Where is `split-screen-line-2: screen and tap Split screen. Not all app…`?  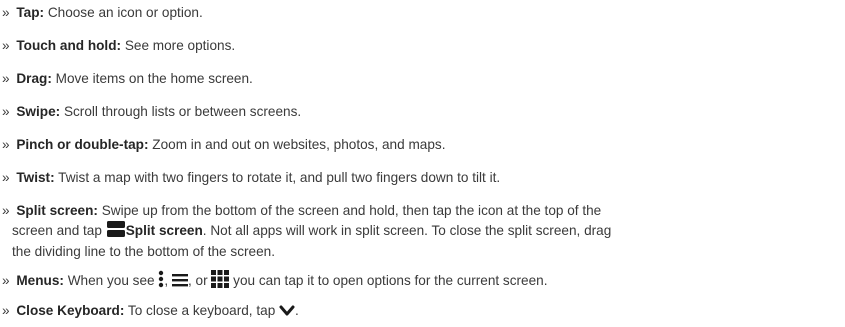
split-screen-line-2: screen and tap Split screen. Not all app… is located at coordinates (306, 231).